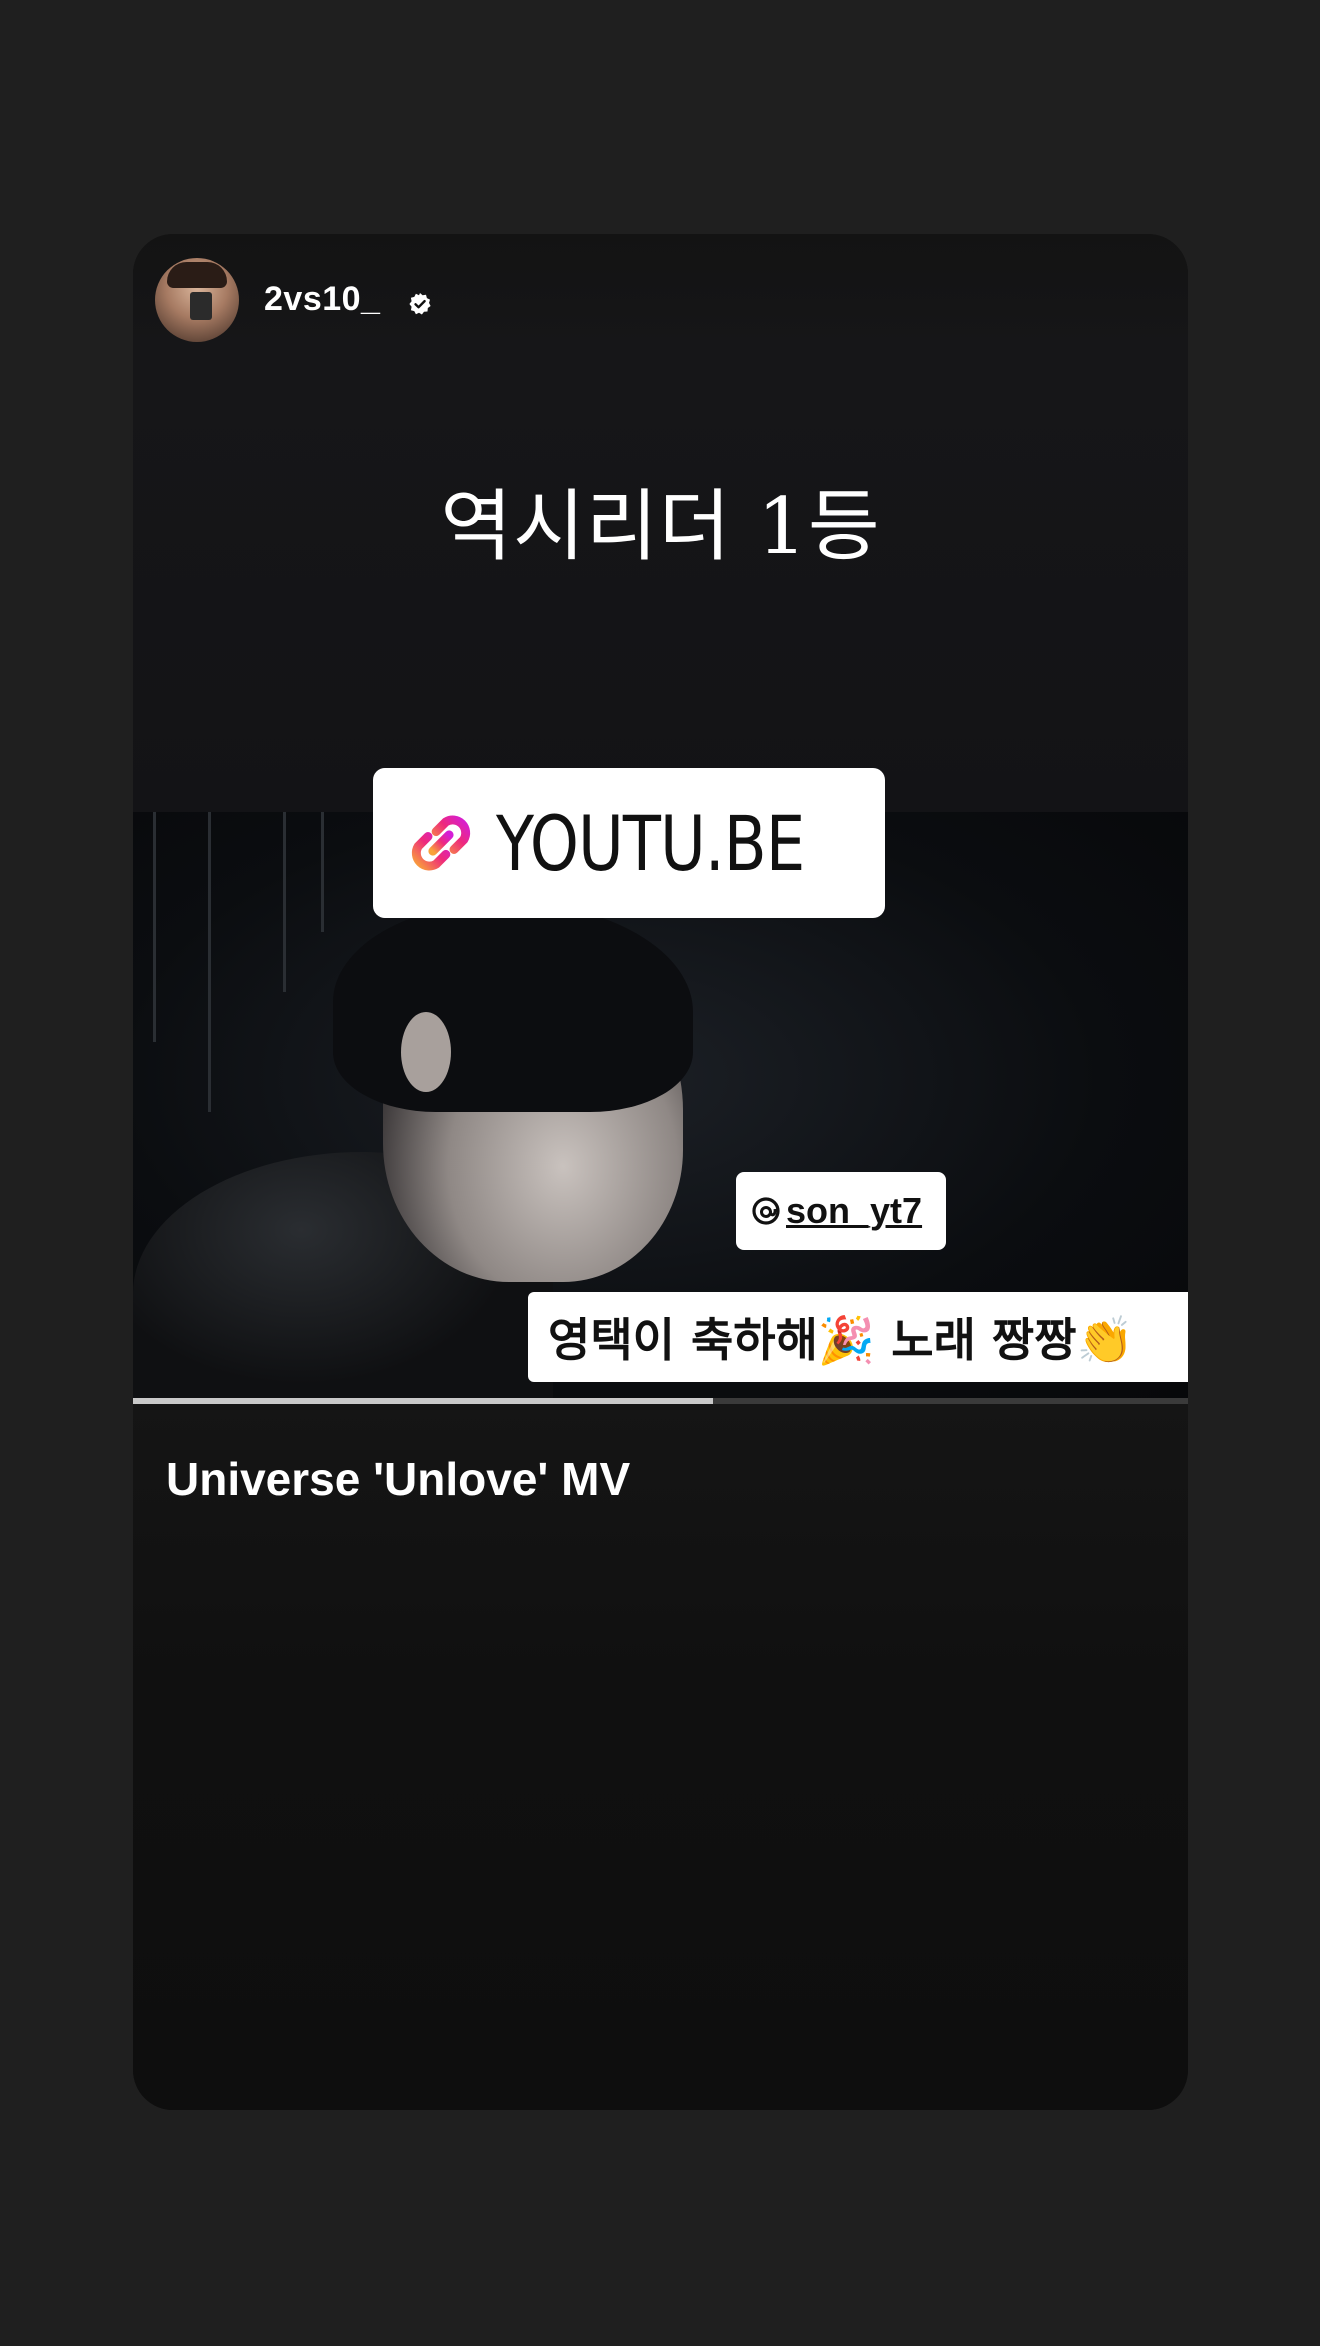 This screenshot has height=2346, width=1320. Describe the element at coordinates (322, 299) in the screenshot. I see `username: 2vs10_` at that location.